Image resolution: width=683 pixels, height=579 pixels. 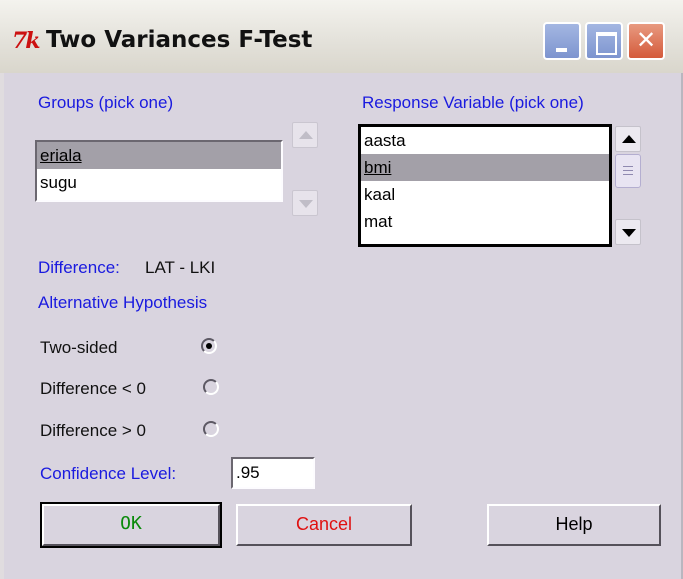 What do you see at coordinates (58, 182) in the screenshot?
I see `list-item-label: sugu` at bounding box center [58, 182].